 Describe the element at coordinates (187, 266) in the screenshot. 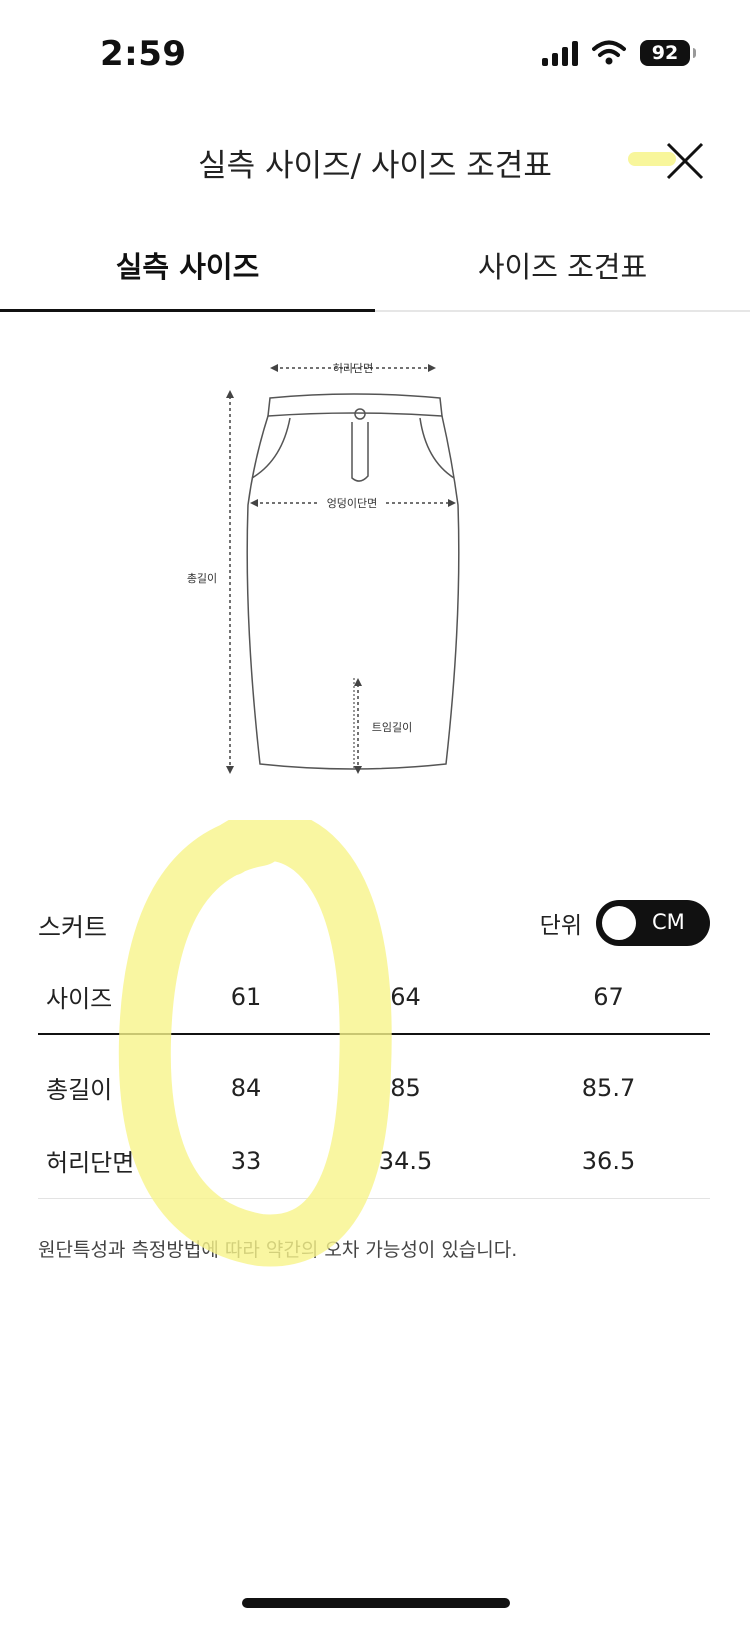

I see `tab-measured-size: 실측 사이즈` at that location.